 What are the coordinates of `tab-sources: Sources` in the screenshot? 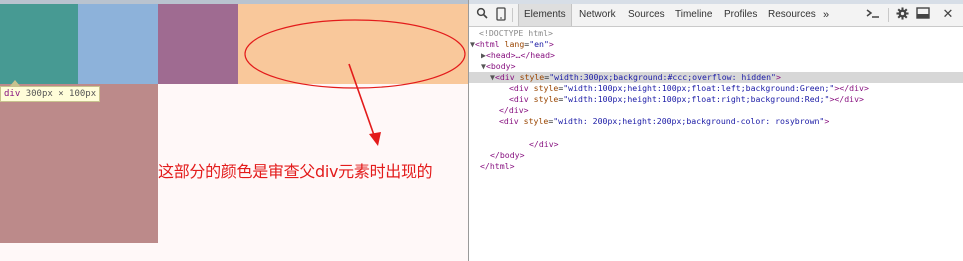 It's located at (646, 15).